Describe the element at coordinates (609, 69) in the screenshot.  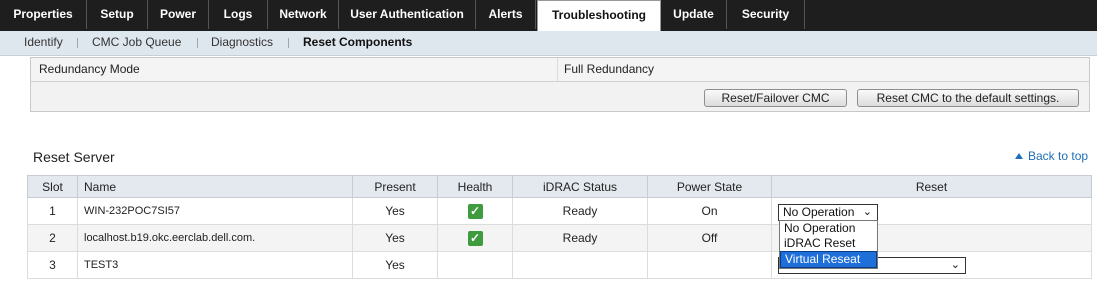
I see `redundancy-mode-value: Full Redundancy` at that location.